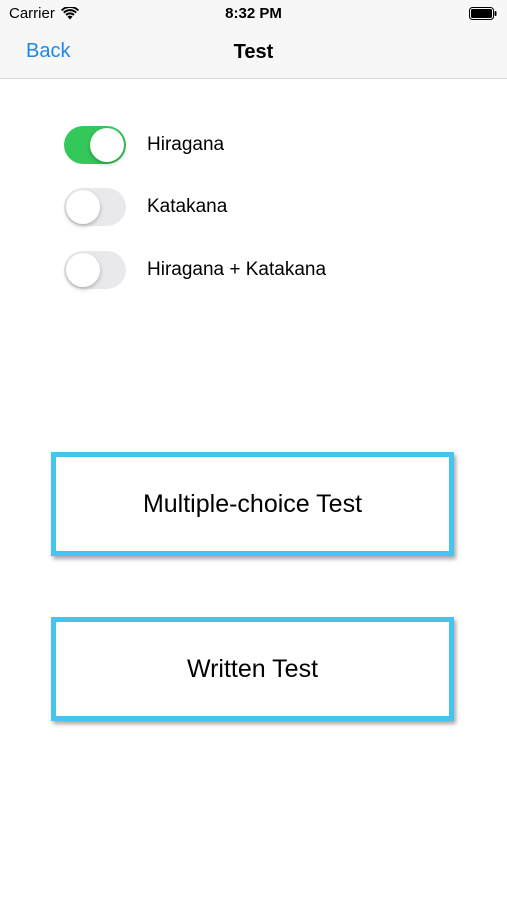 This screenshot has height=900, width=507. What do you see at coordinates (252, 669) in the screenshot?
I see `written-test-button: Written Test` at bounding box center [252, 669].